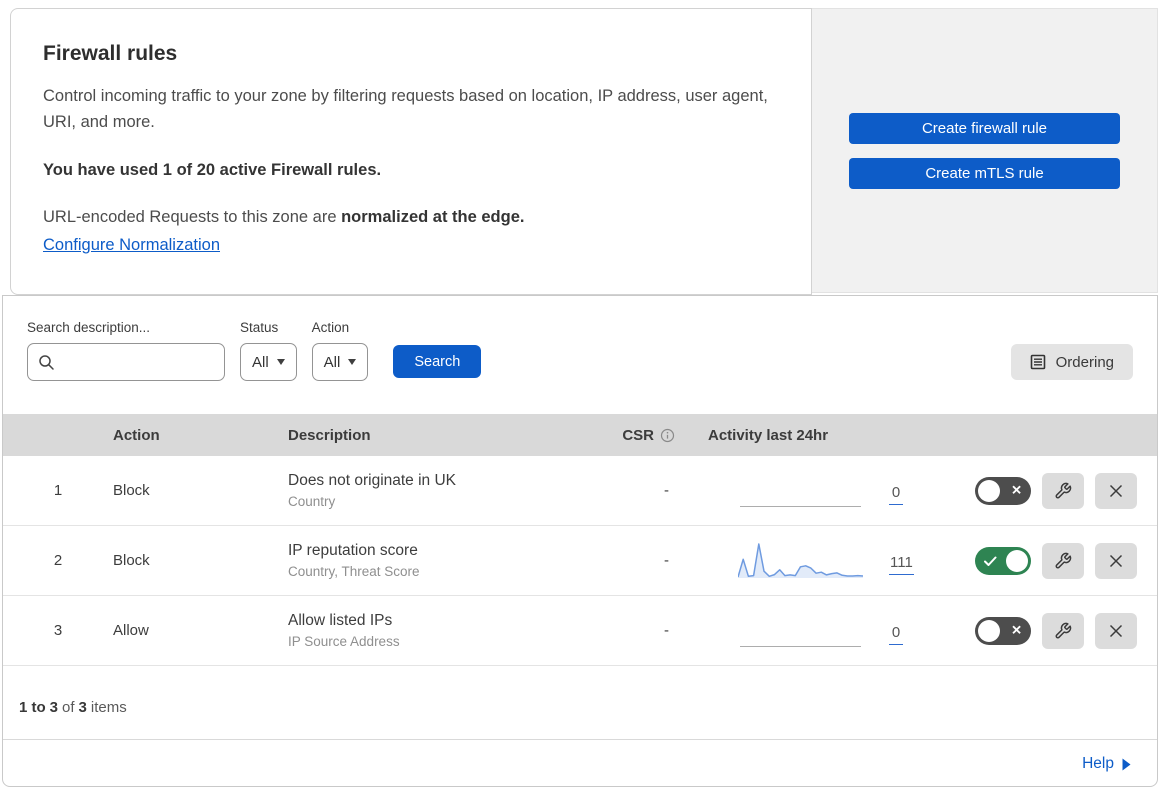 This screenshot has height=791, width=1161. I want to click on rule-fields: Country, so click(312, 501).